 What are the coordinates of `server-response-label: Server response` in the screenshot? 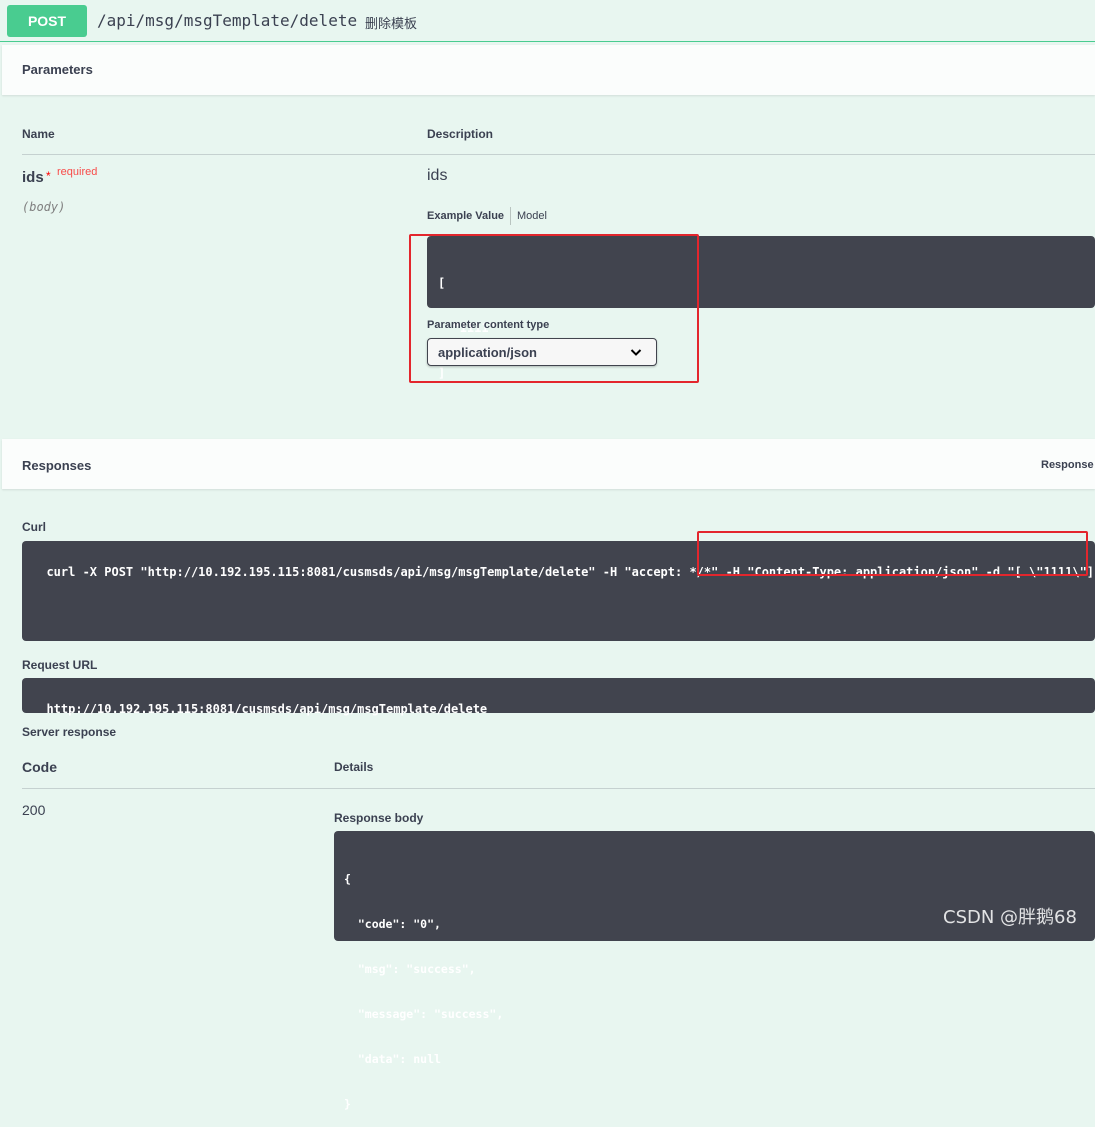 It's located at (69, 732).